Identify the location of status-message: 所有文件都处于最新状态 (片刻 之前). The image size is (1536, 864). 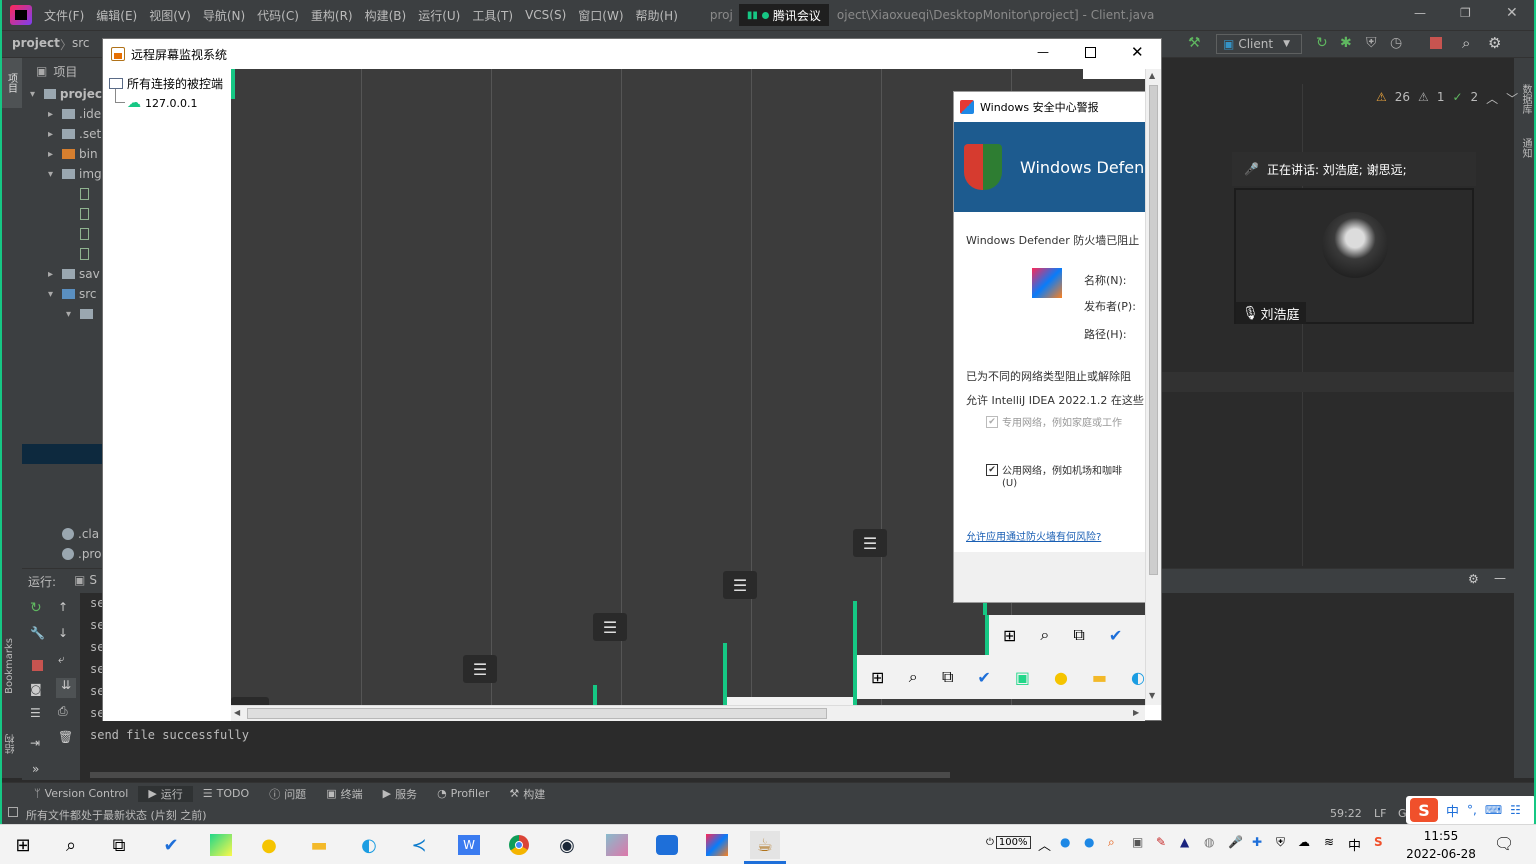
(116, 815).